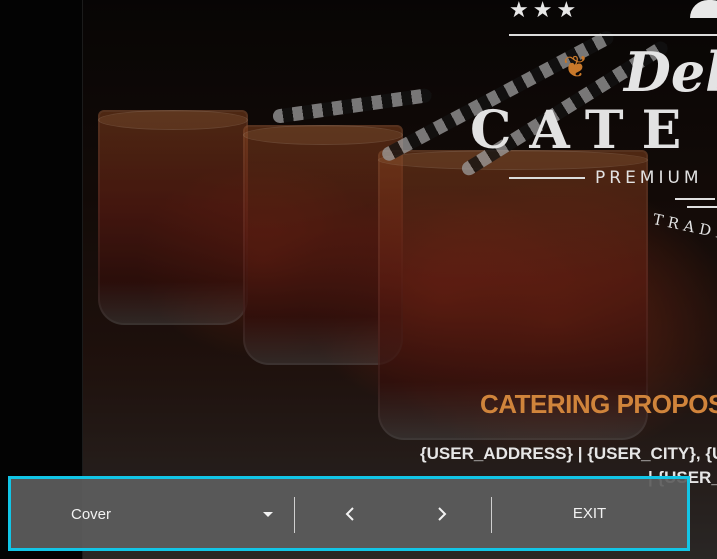 This screenshot has height=559, width=717. I want to click on proposal-title: CATERING PROPOS, so click(598, 404).